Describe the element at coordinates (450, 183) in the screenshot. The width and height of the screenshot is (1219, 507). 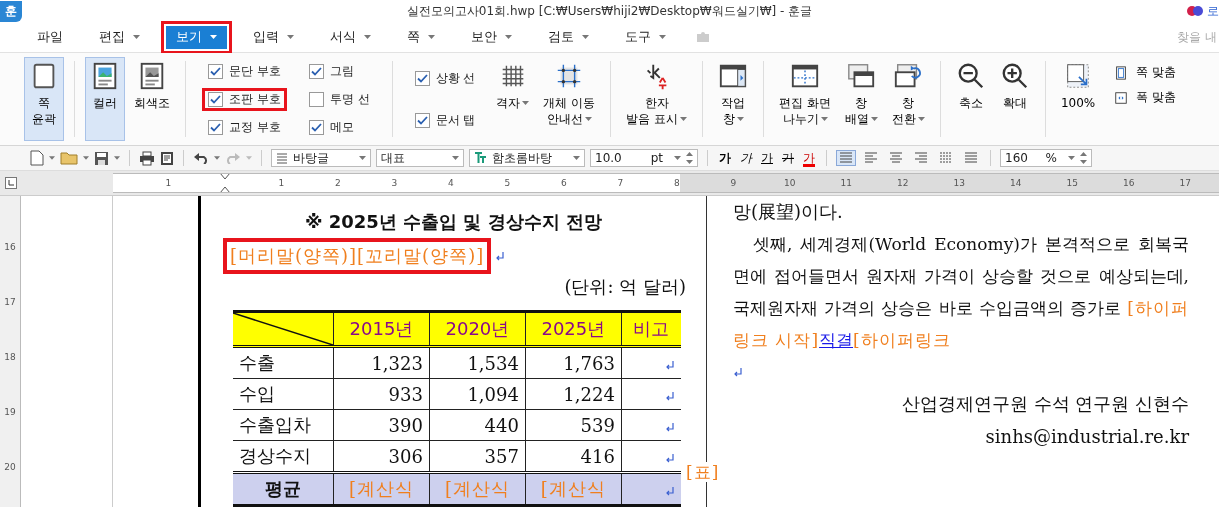
I see `ruler-number: 4` at that location.